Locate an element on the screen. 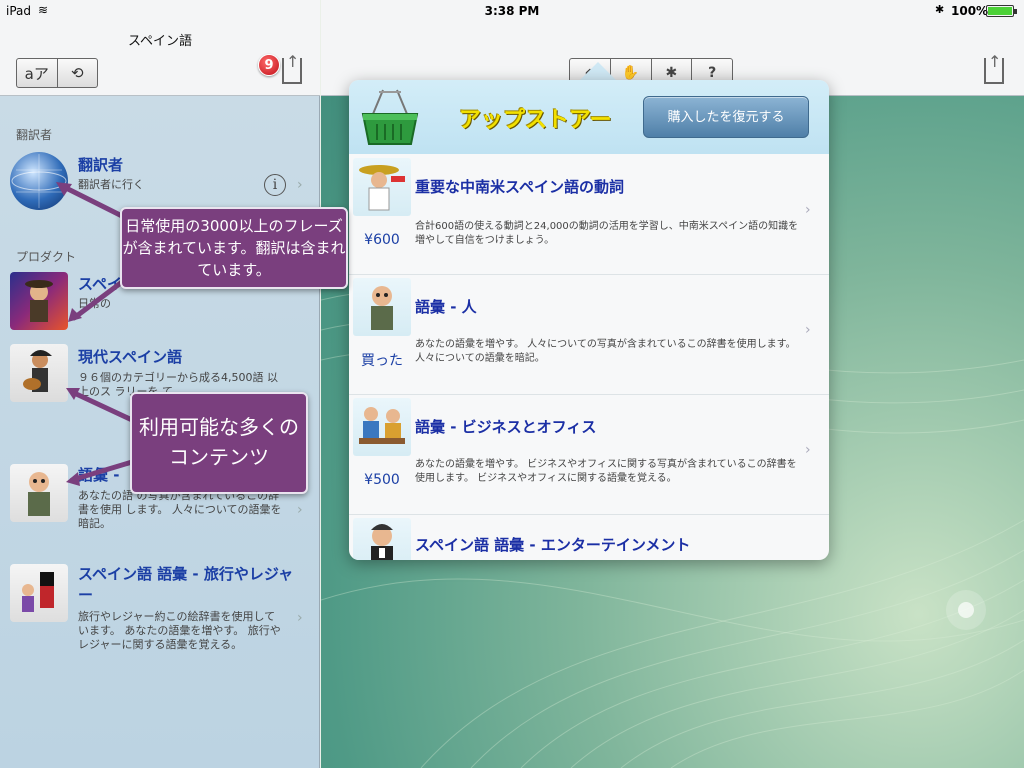  callout-phrases: 日常使用の3000以上のフレーズが含まれています。翻訳は含まれています。 is located at coordinates (234, 248).